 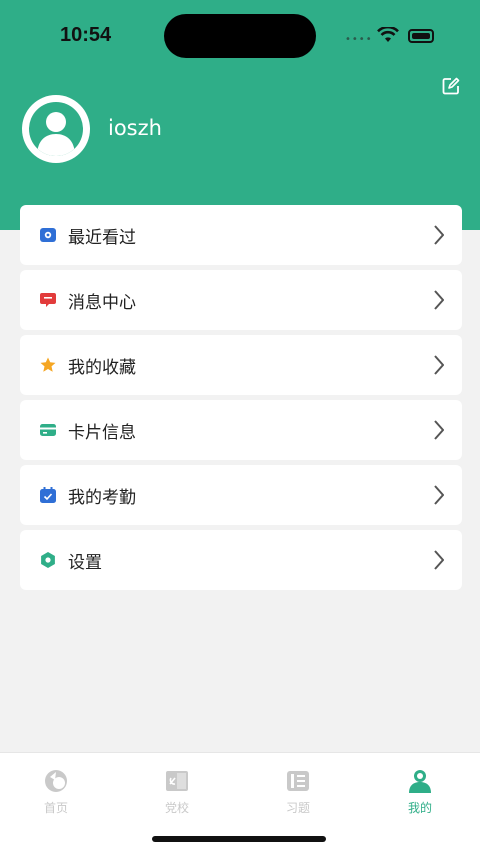 What do you see at coordinates (102, 238) in the screenshot?
I see `menu-item-label: 最近看过` at bounding box center [102, 238].